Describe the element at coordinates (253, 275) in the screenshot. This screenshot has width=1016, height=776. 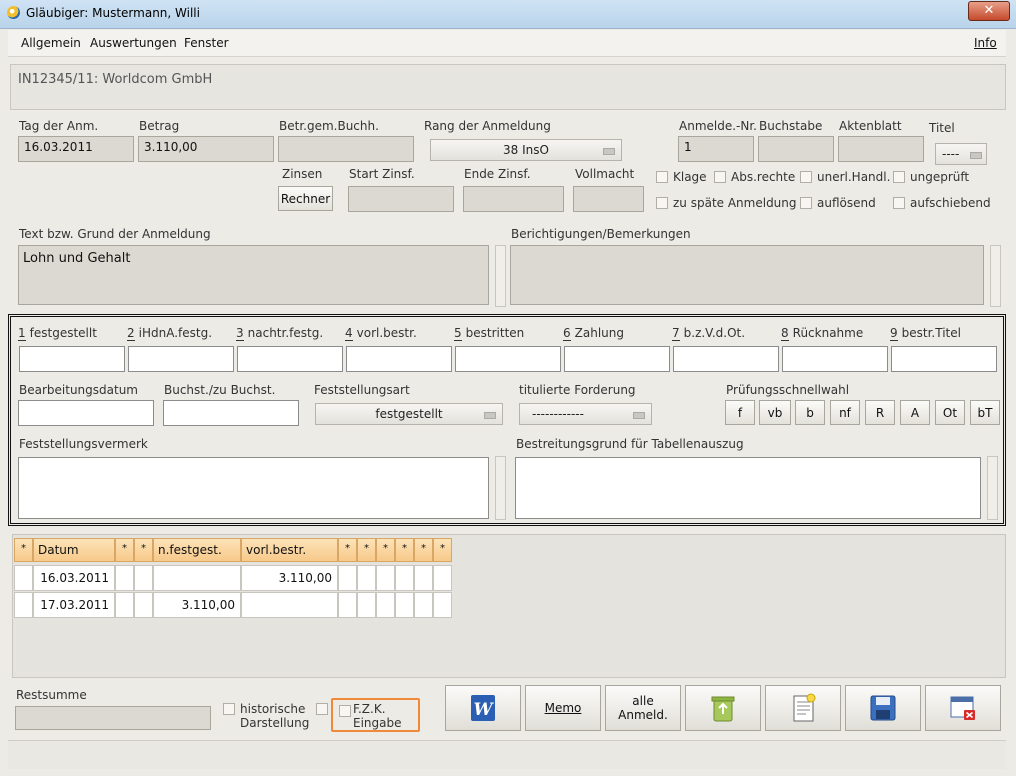
I see `text-area: Lohn und Gehalt` at that location.